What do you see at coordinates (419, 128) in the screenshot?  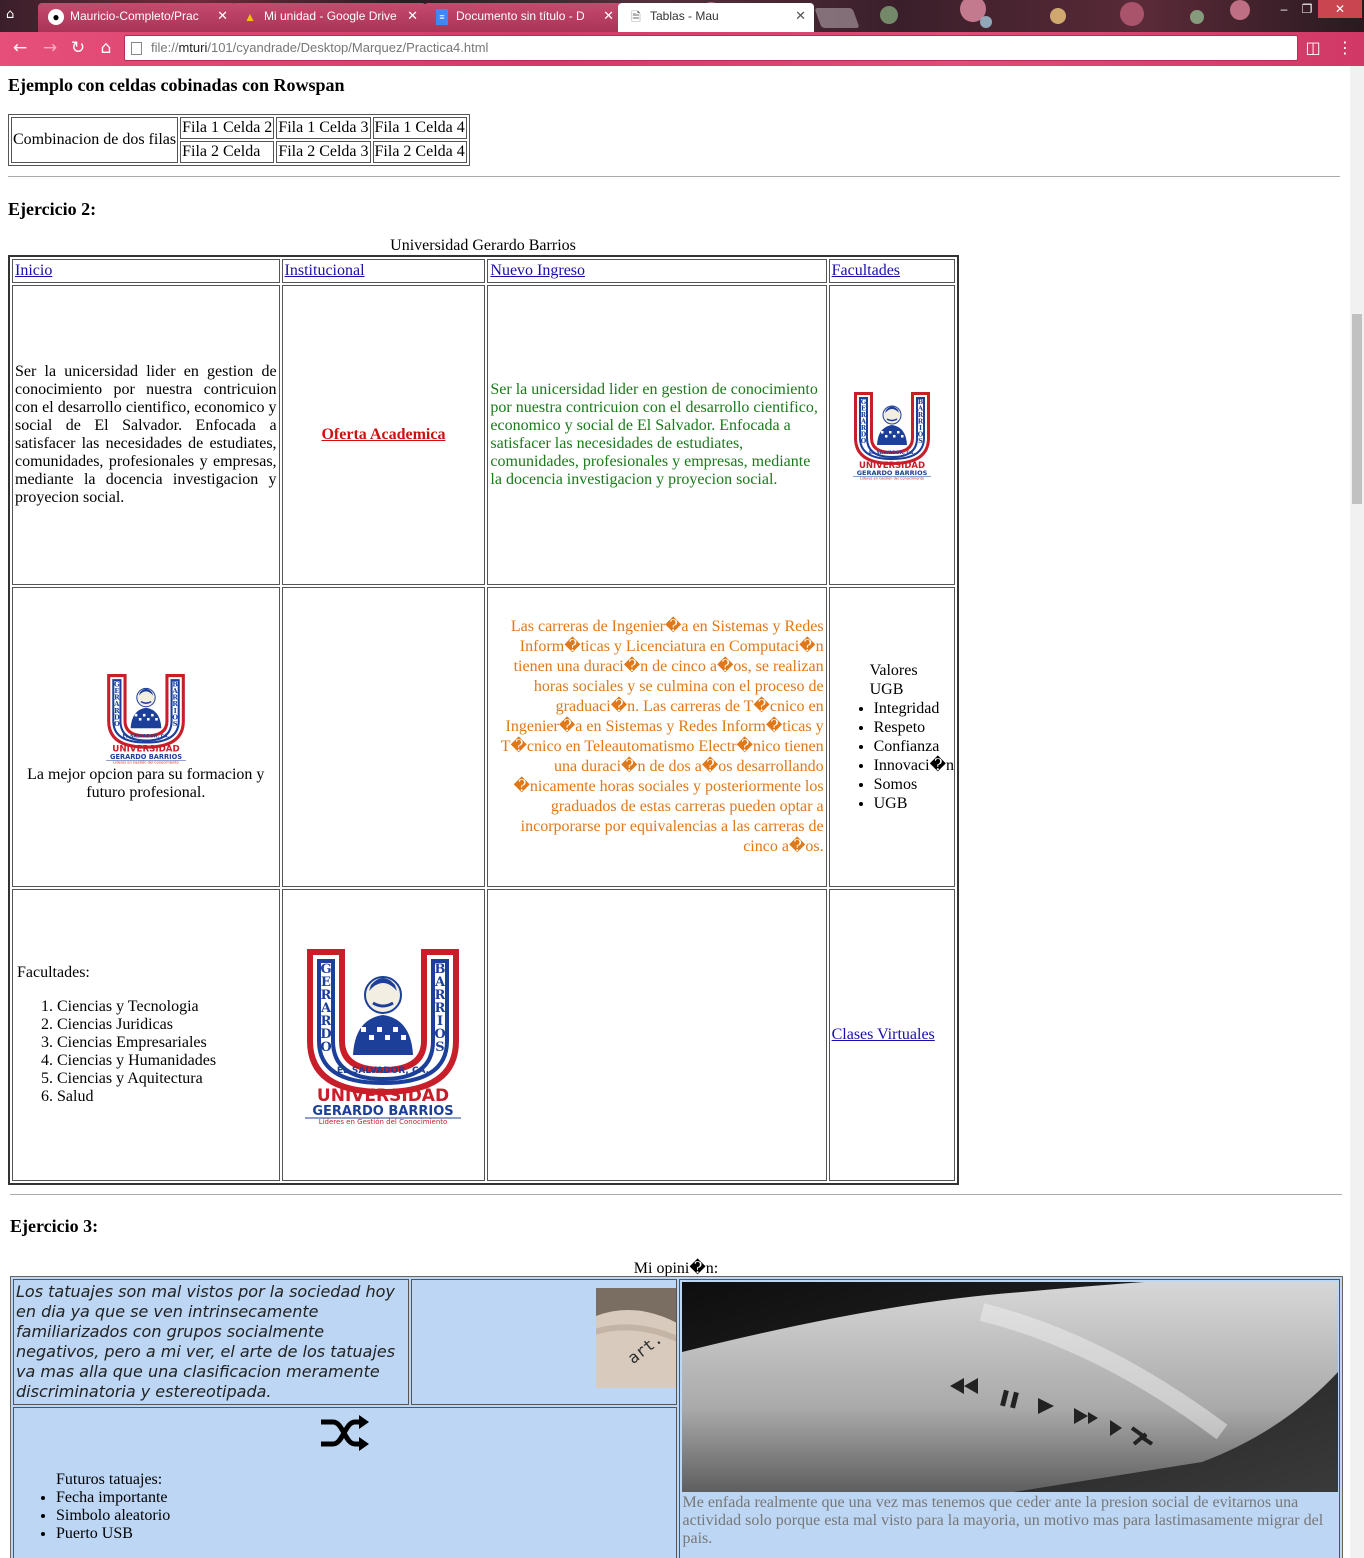 I see `table-cell: Fila 1 Celda 4` at bounding box center [419, 128].